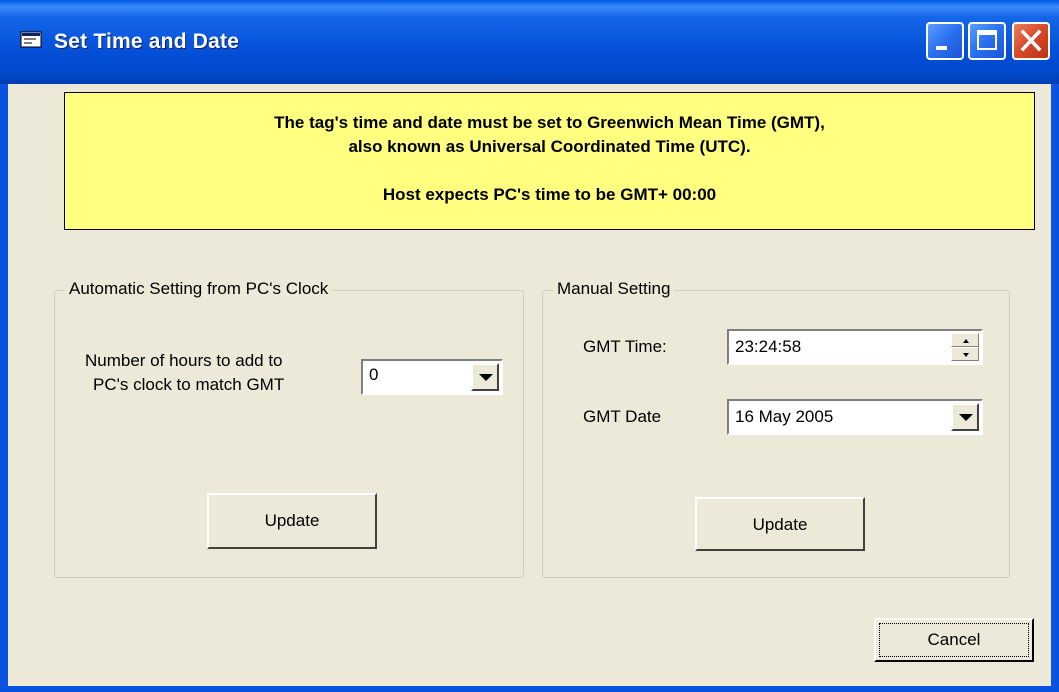 This screenshot has width=1059, height=692. I want to click on manual-update-button: Update, so click(780, 524).